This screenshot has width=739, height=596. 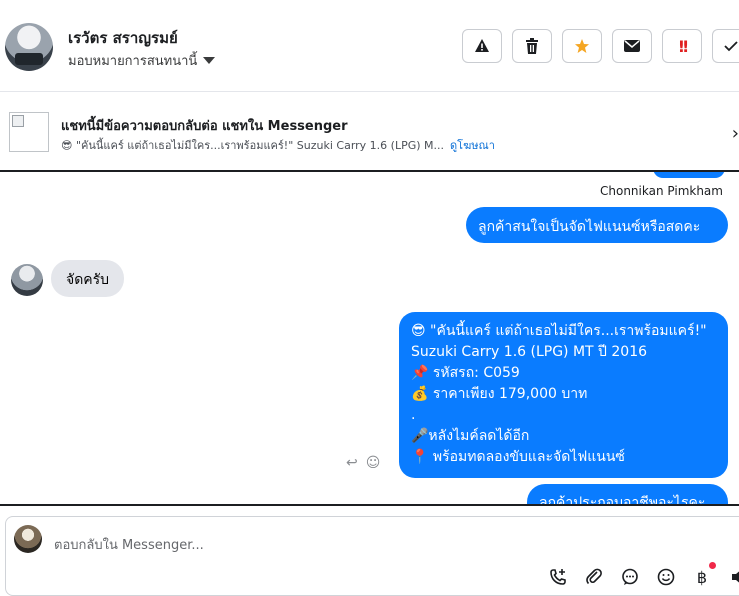 What do you see at coordinates (133, 61) in the screenshot?
I see `assign-label: มอบหมายการสนทนานี้` at bounding box center [133, 61].